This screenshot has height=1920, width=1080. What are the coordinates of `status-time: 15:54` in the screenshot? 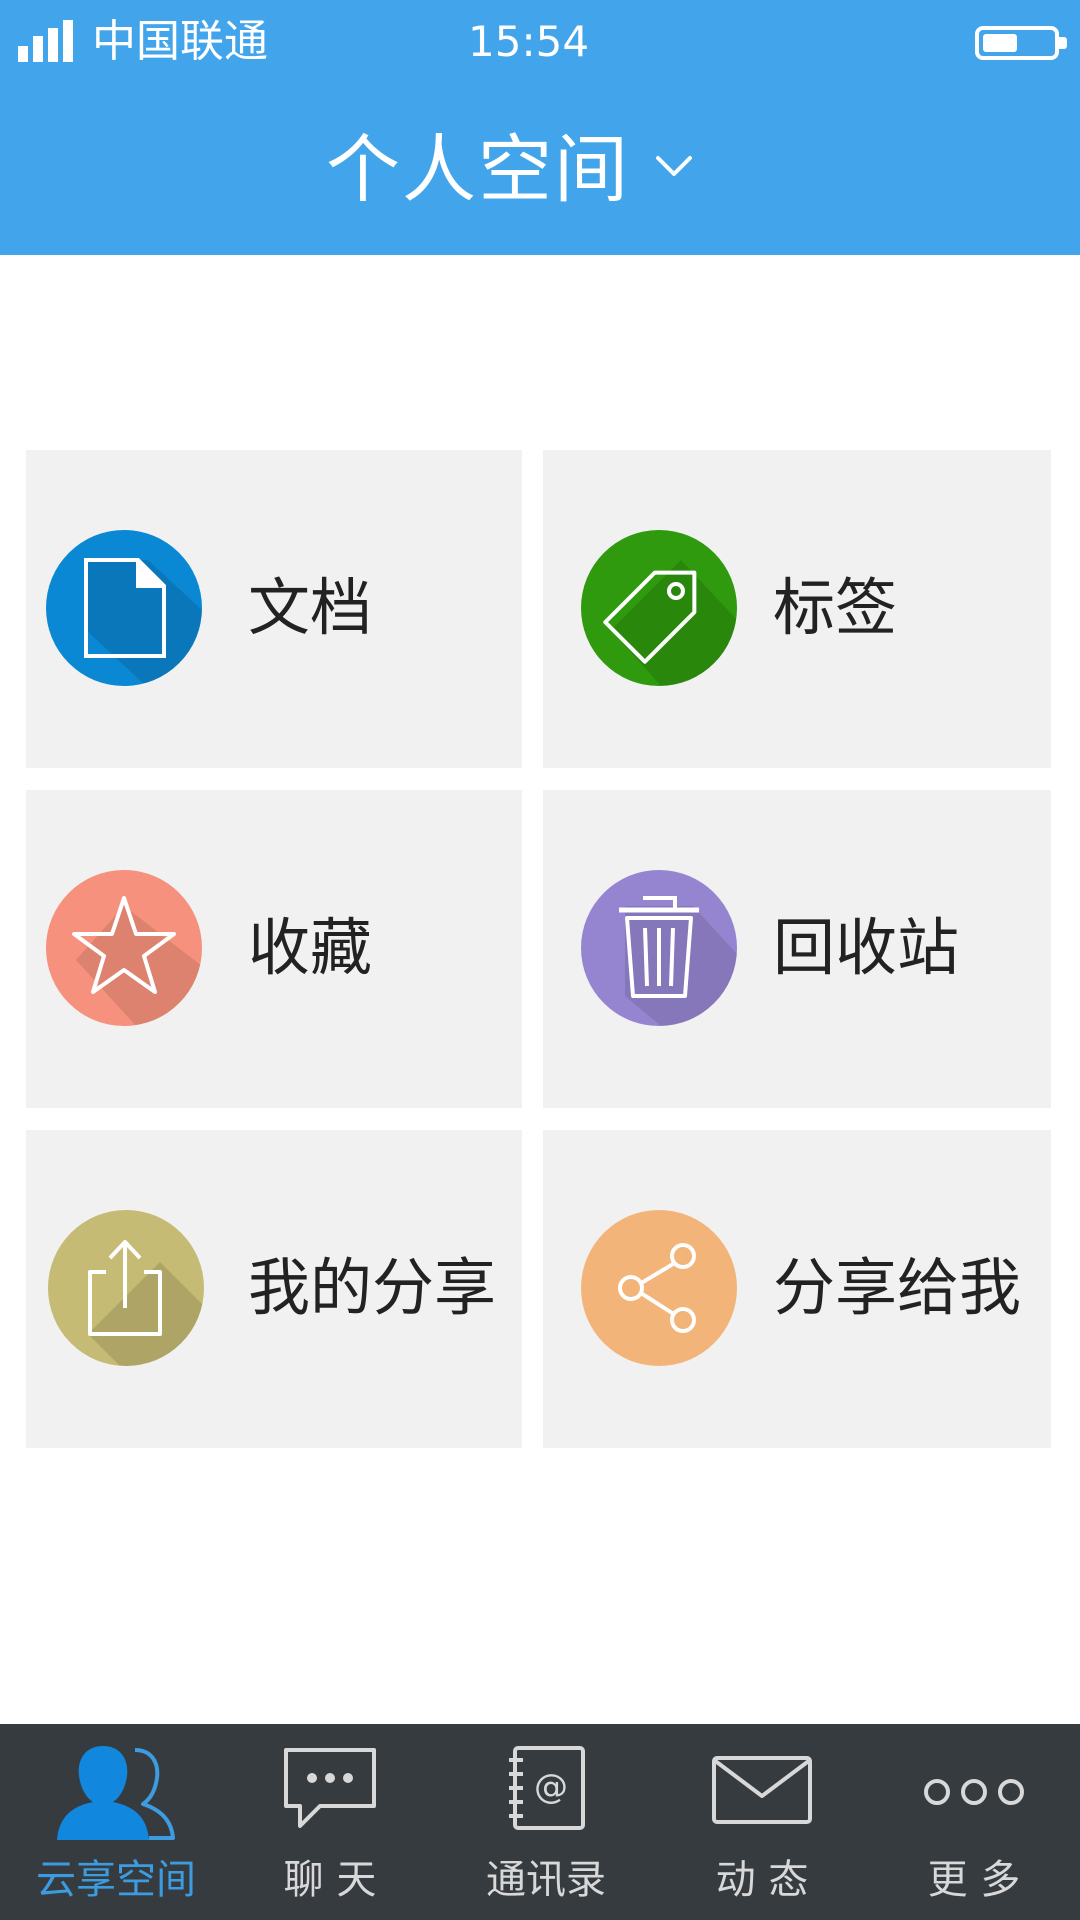 It's located at (529, 41).